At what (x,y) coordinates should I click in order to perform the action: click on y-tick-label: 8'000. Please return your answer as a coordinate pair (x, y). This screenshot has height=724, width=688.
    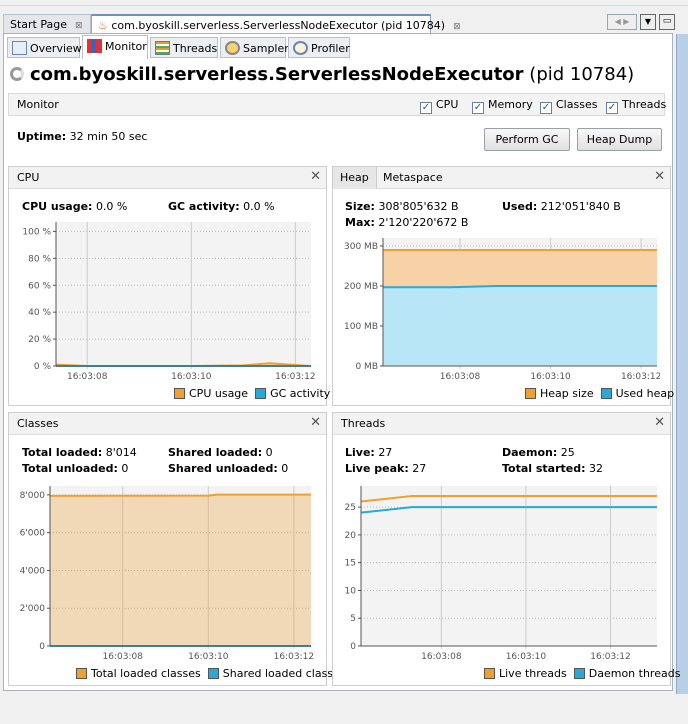
    Looking at the image, I should click on (33, 496).